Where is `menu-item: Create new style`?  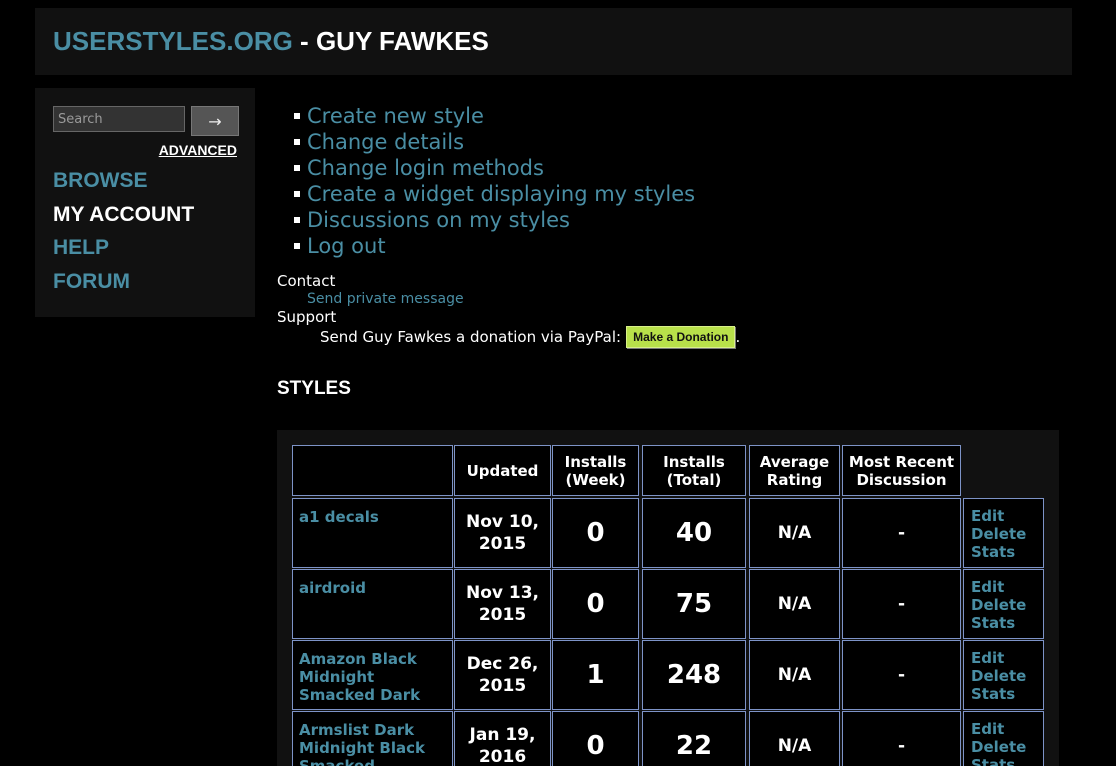 menu-item: Create new style is located at coordinates (494, 116).